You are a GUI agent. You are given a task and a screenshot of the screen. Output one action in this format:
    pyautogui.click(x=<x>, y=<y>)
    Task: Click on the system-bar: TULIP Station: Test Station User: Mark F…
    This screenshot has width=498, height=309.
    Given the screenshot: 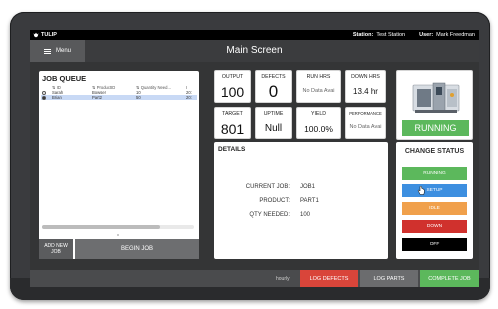 What is the action you would take?
    pyautogui.click(x=254, y=35)
    